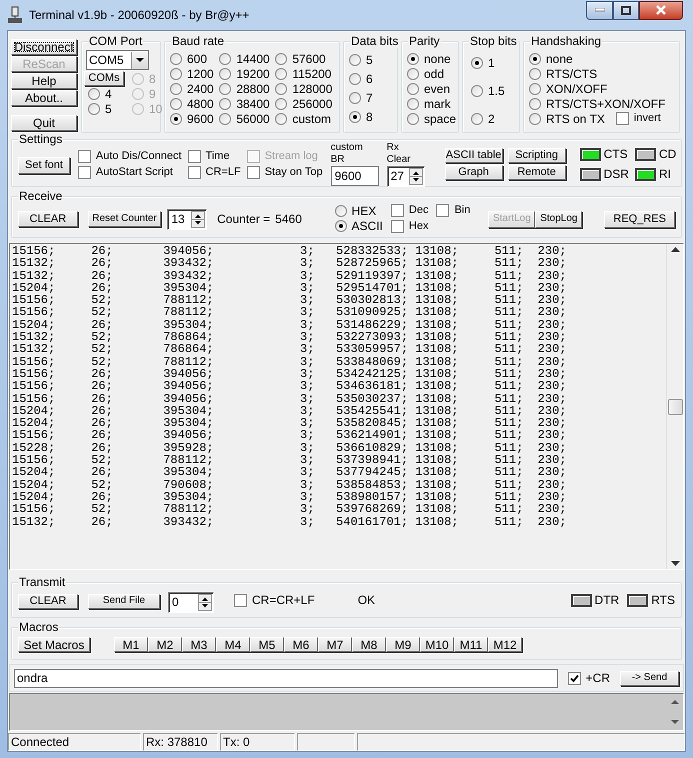 This screenshot has width=693, height=758. I want to click on maximize-icon, so click(626, 10).